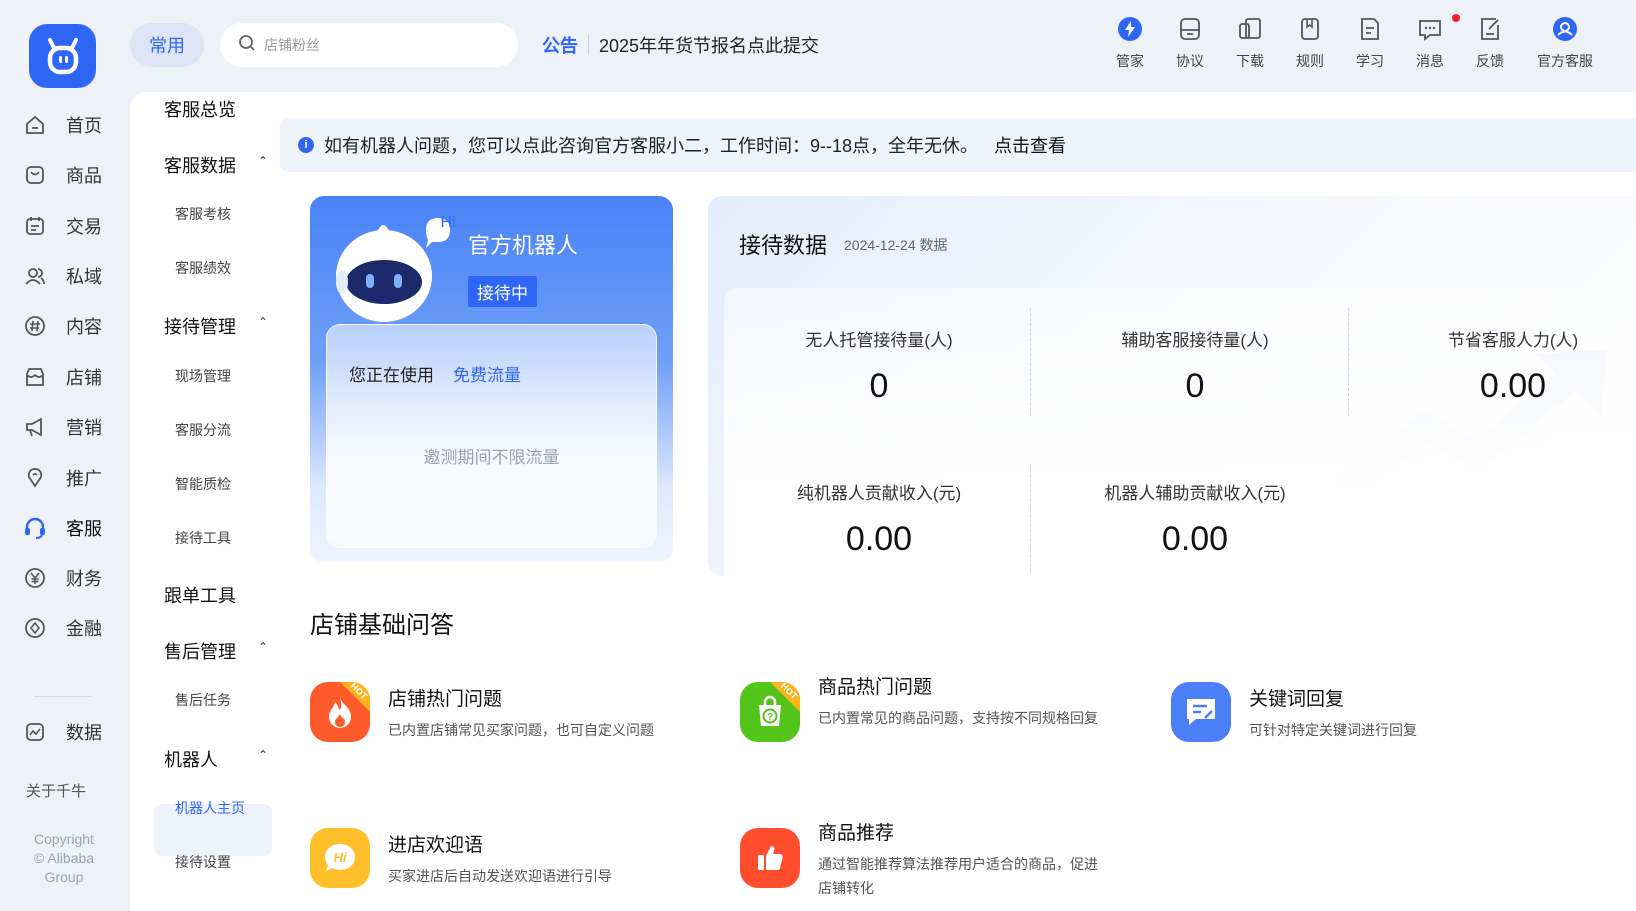 The image size is (1636, 911). Describe the element at coordinates (1250, 61) in the screenshot. I see `tool-label: 下载` at that location.